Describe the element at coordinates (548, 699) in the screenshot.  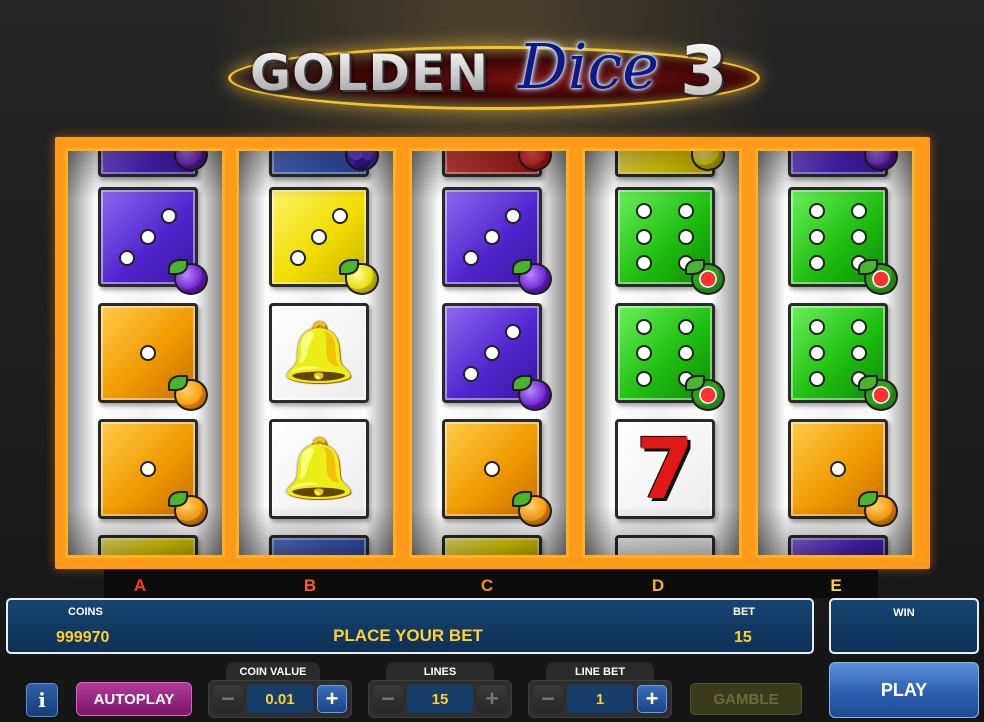
I see `line-bet-decrease-button: −` at that location.